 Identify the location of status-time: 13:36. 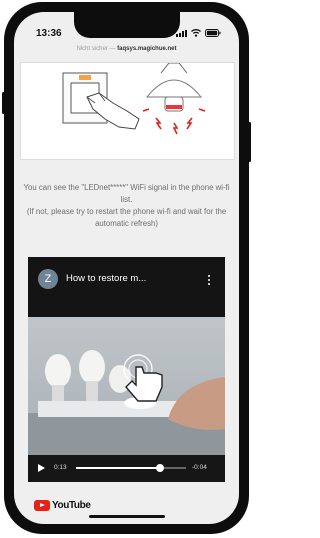
(49, 33).